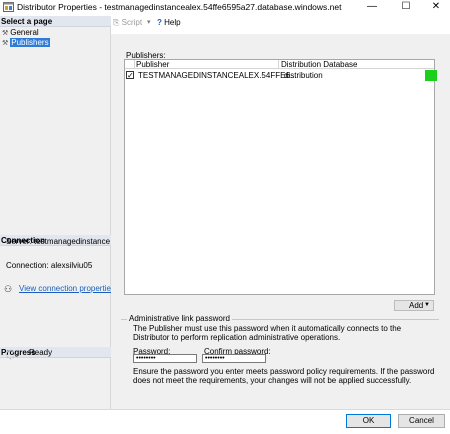 This screenshot has height=434, width=450. Describe the element at coordinates (165, 358) in the screenshot. I see `password-field: ••••••••` at that location.